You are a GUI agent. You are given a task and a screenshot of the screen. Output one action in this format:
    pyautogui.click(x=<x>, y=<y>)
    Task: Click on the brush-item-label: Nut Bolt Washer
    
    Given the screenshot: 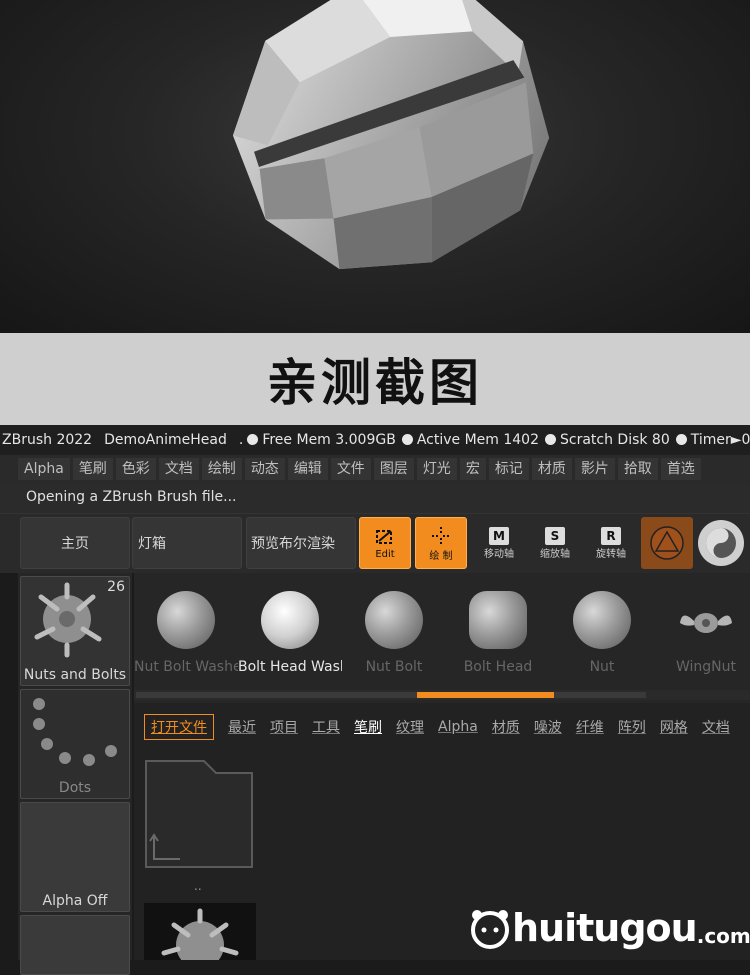 What is the action you would take?
    pyautogui.click(x=186, y=667)
    